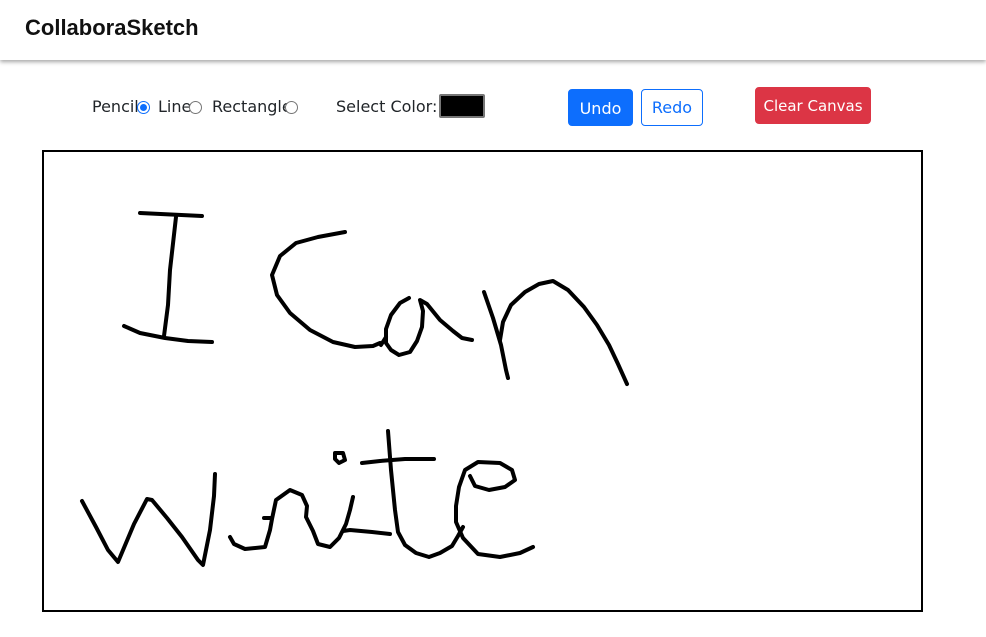  Describe the element at coordinates (600, 107) in the screenshot. I see `undo-button: Undo` at that location.